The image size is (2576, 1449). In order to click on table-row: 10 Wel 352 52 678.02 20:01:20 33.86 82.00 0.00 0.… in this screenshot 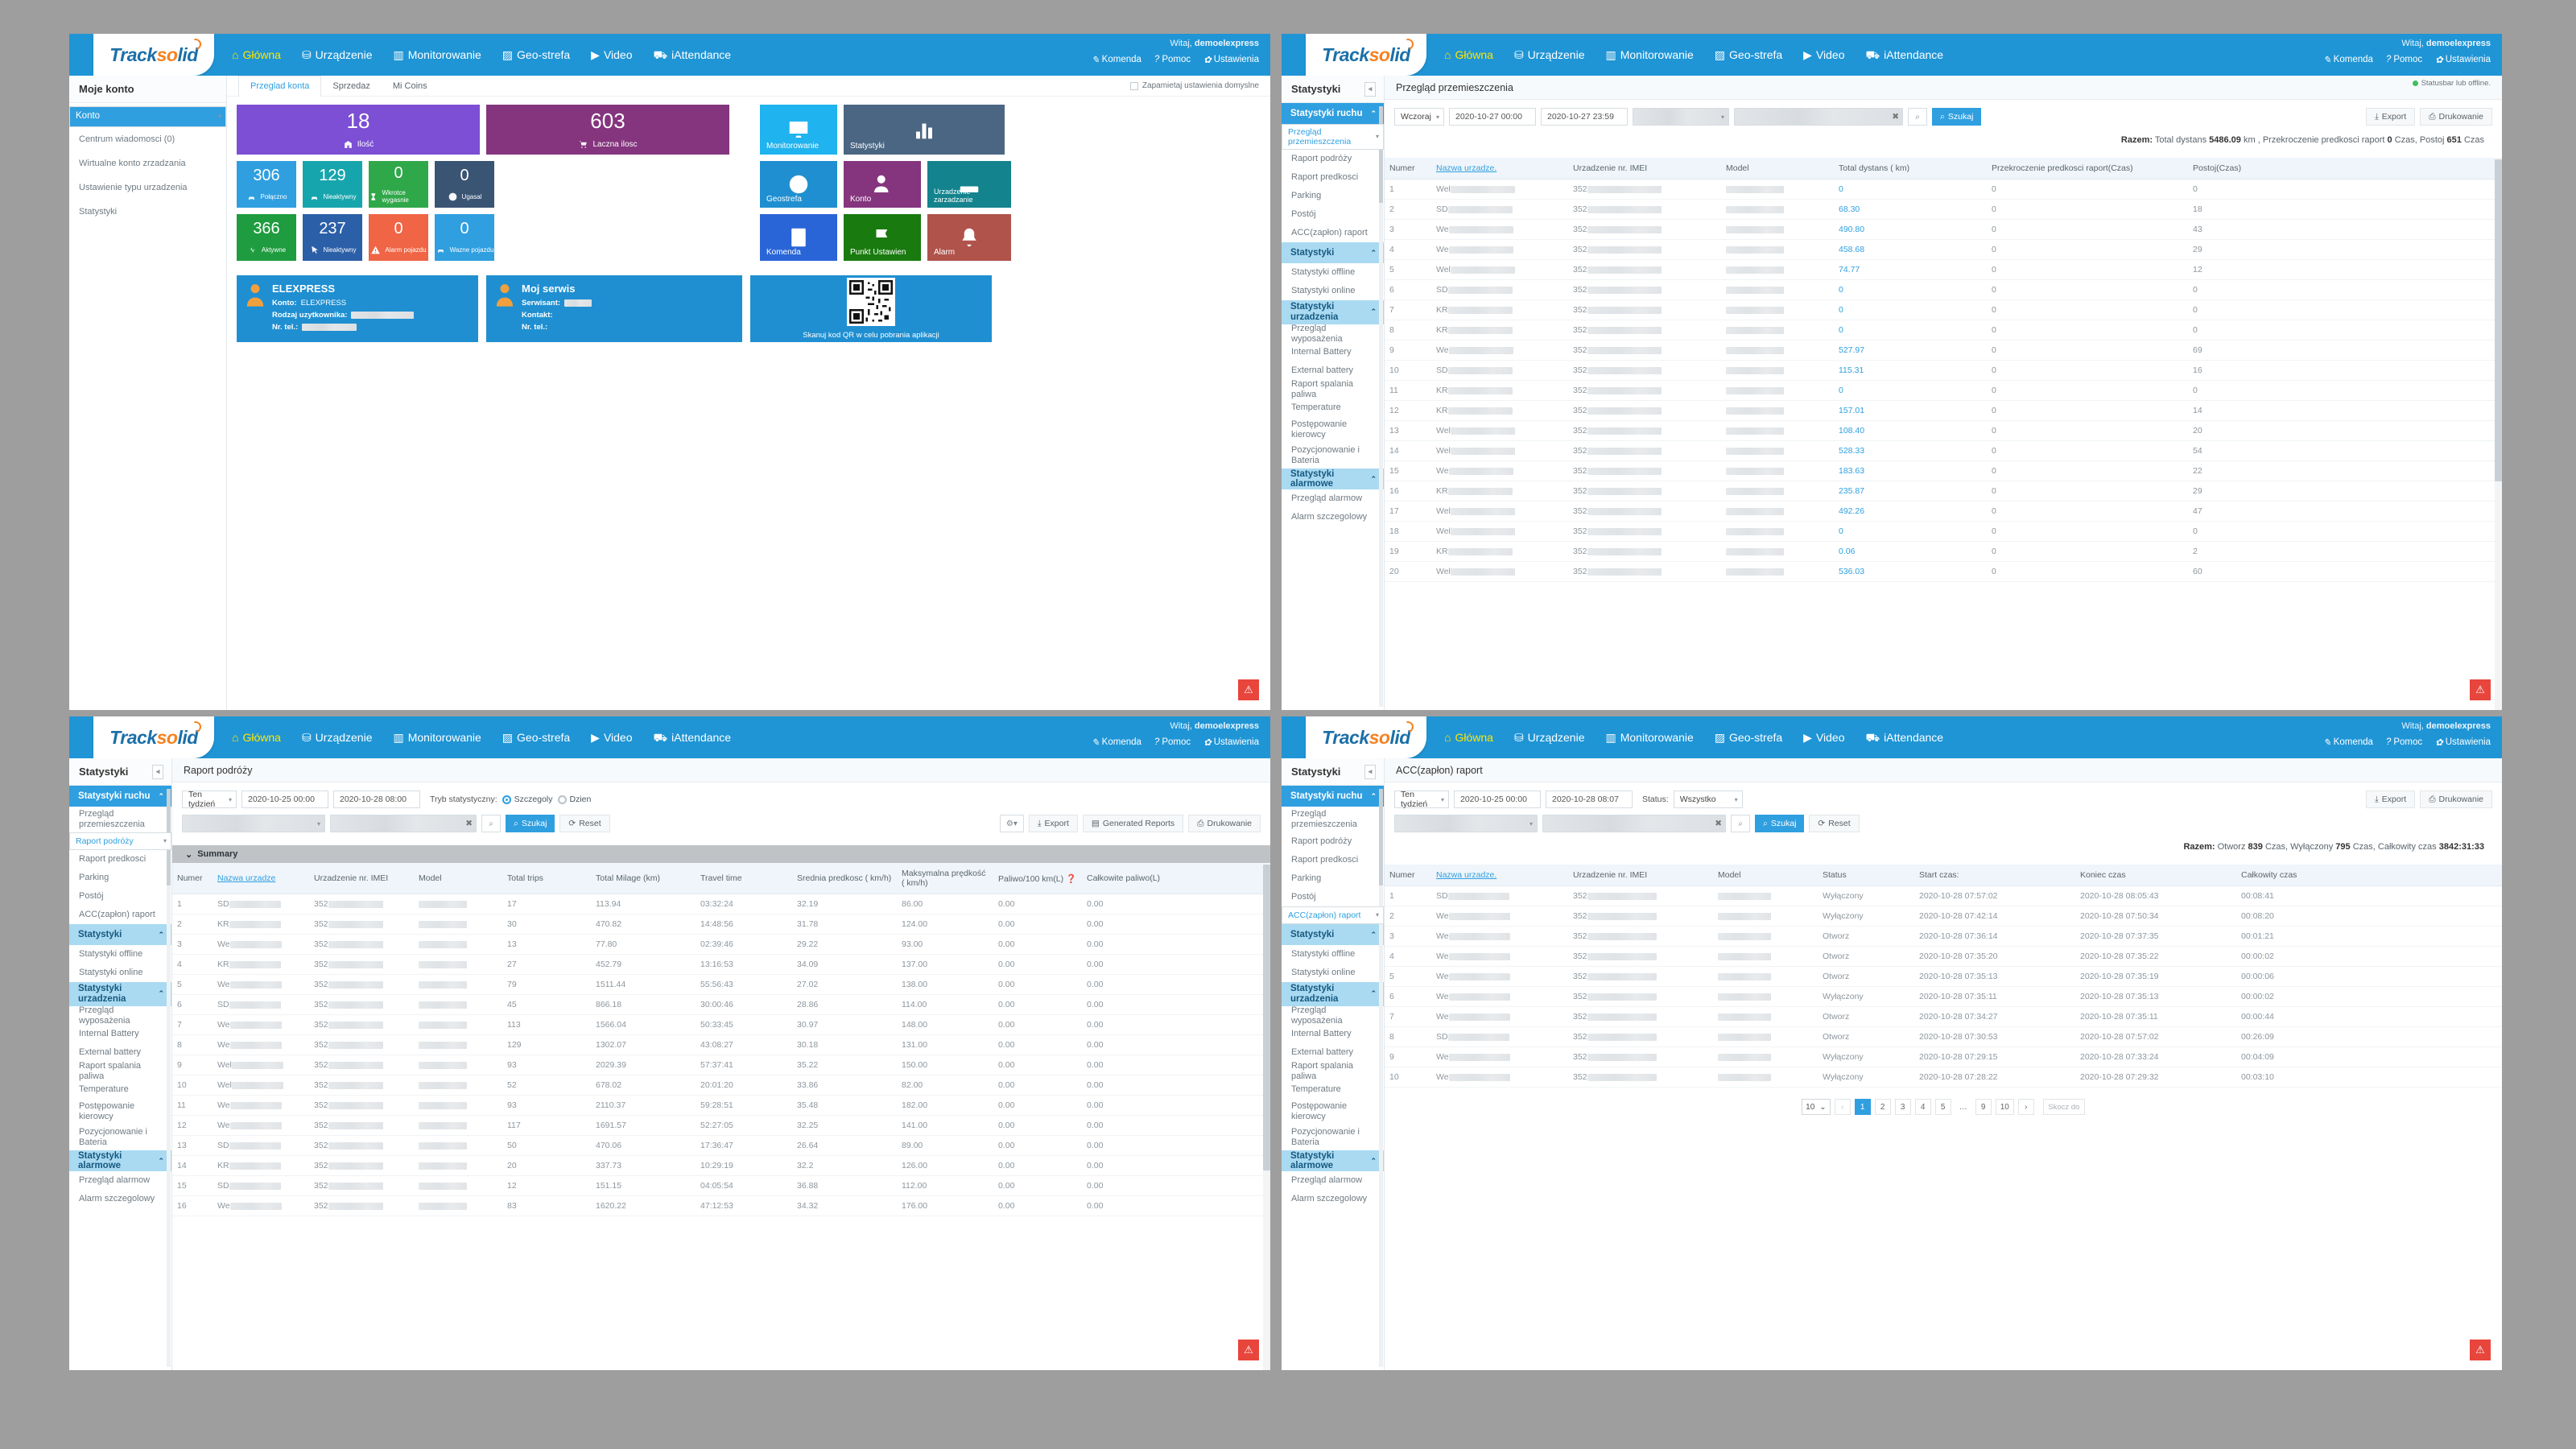, I will do `click(721, 1085)`.